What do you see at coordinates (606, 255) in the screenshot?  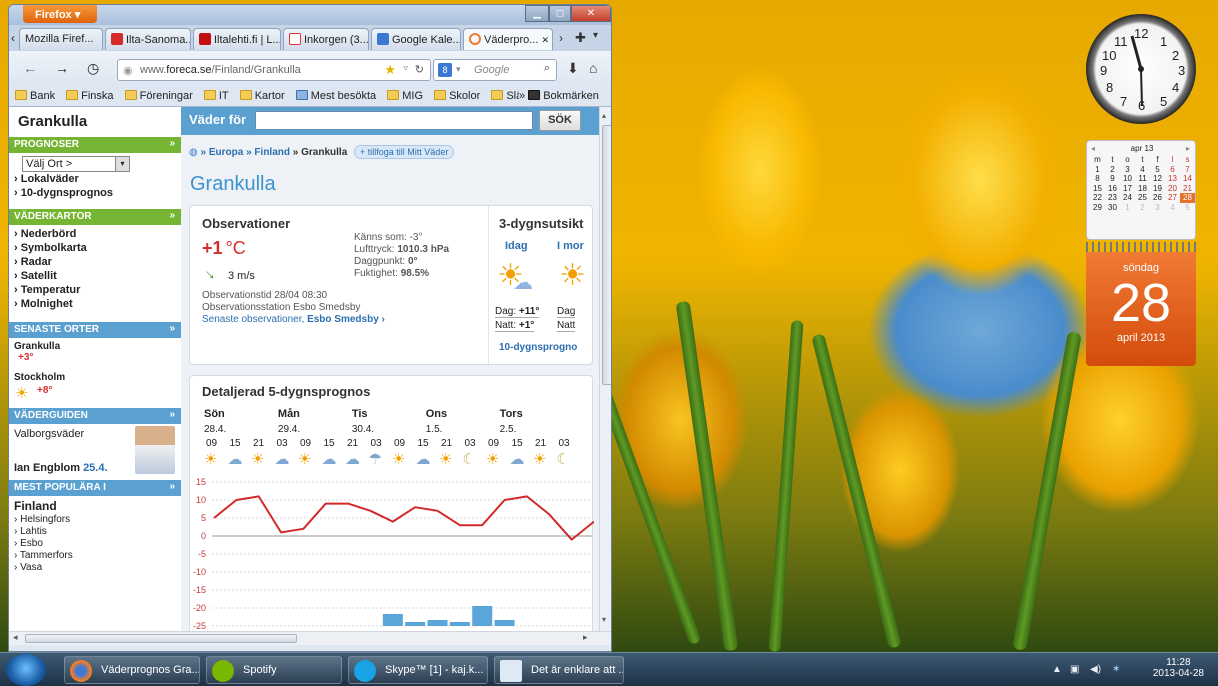 I see `scroll-thumb` at bounding box center [606, 255].